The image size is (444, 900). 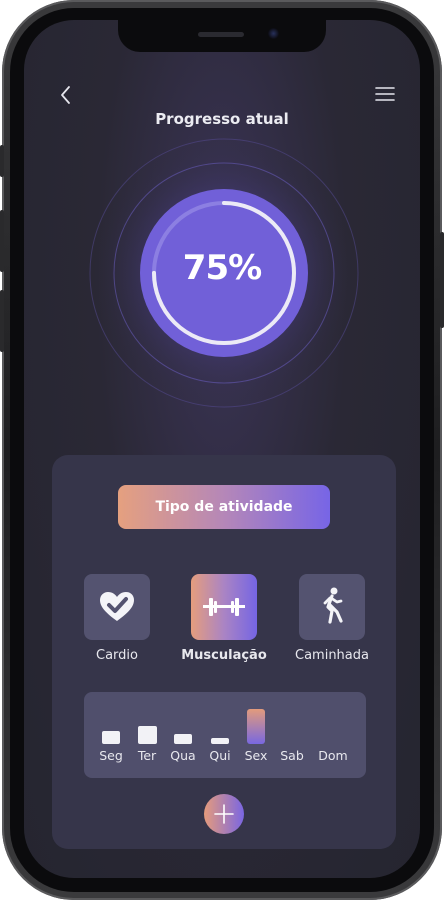 What do you see at coordinates (117, 655) in the screenshot?
I see `activity-label-cardio: Cardio` at bounding box center [117, 655].